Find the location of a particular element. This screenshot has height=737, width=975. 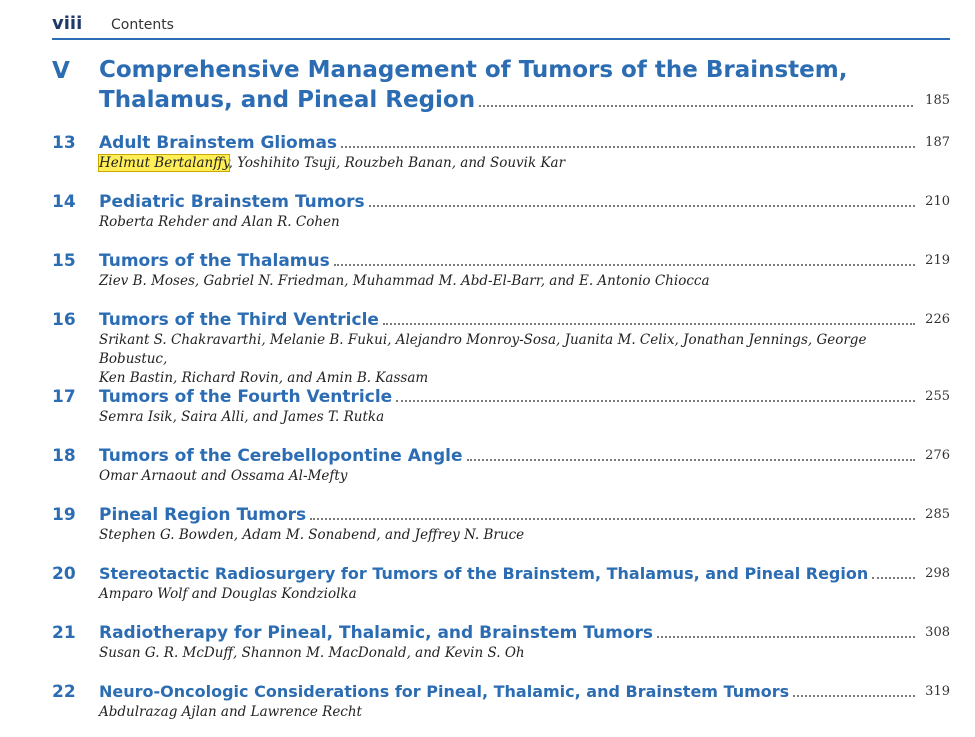

chapter-number: 19 is located at coordinates (64, 515).